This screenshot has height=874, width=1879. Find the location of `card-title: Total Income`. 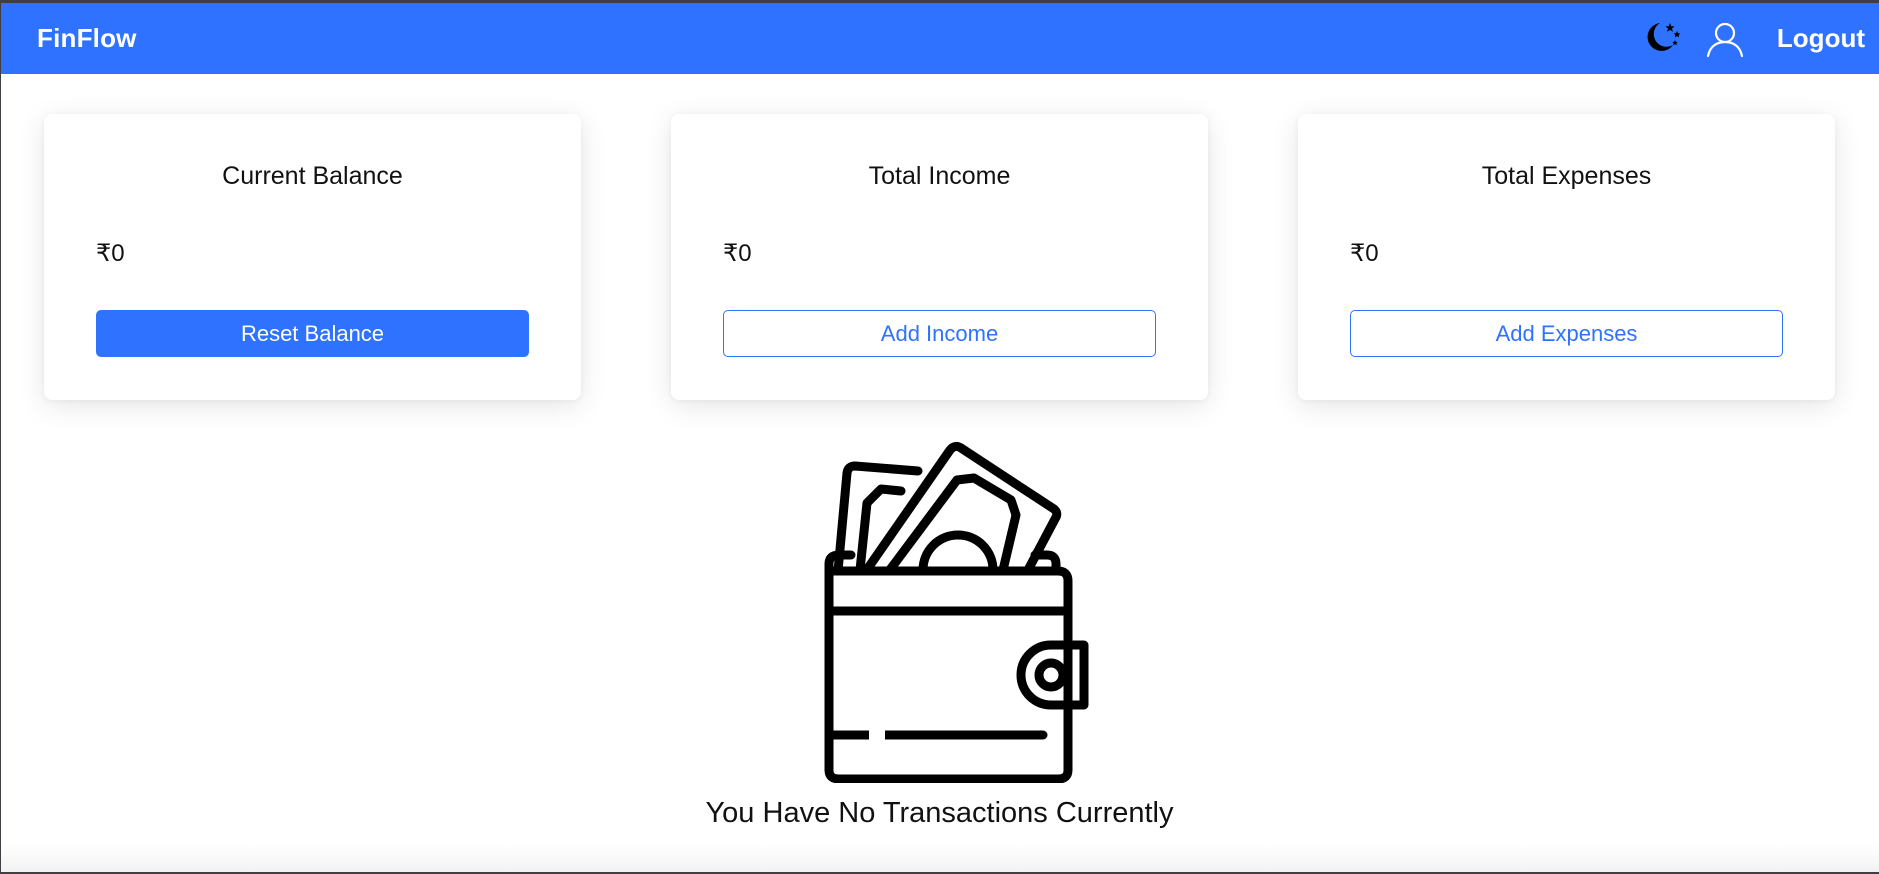

card-title: Total Income is located at coordinates (939, 176).